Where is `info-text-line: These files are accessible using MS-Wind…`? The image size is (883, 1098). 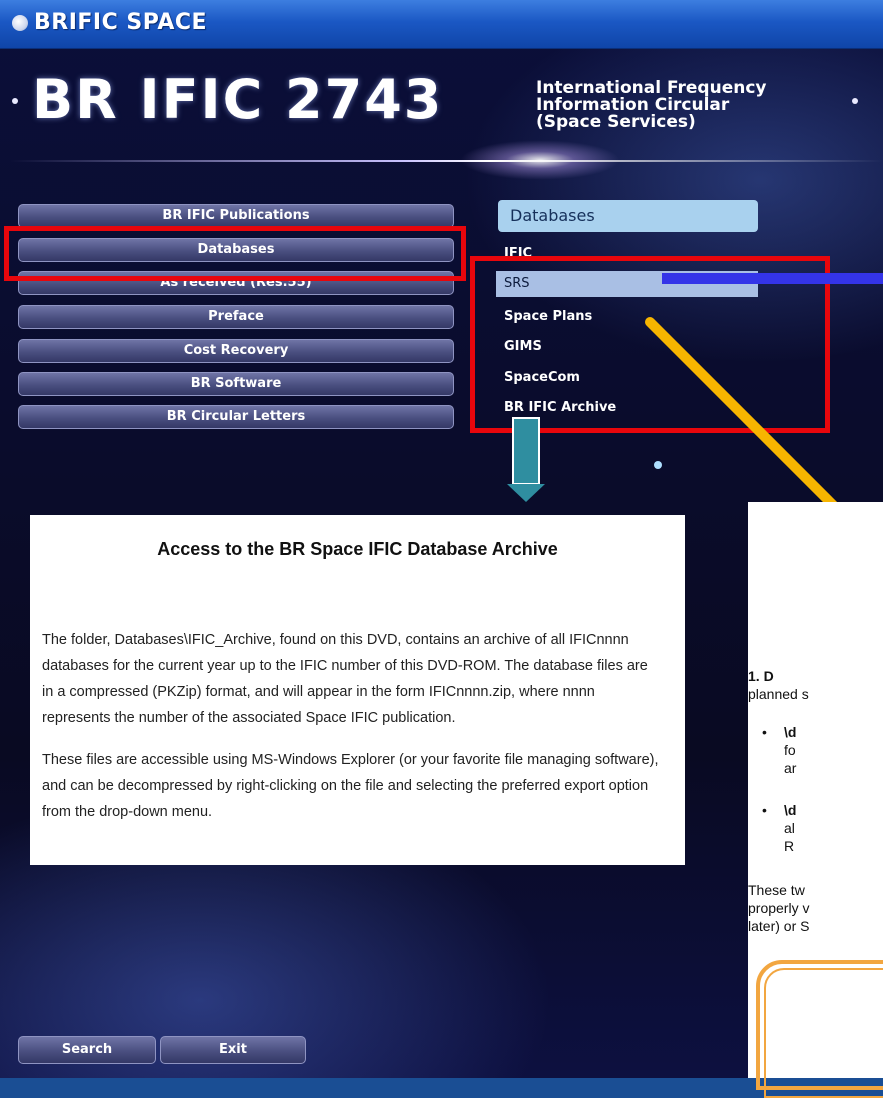
info-text-line: These files are accessible using MS-Wind… is located at coordinates (350, 760).